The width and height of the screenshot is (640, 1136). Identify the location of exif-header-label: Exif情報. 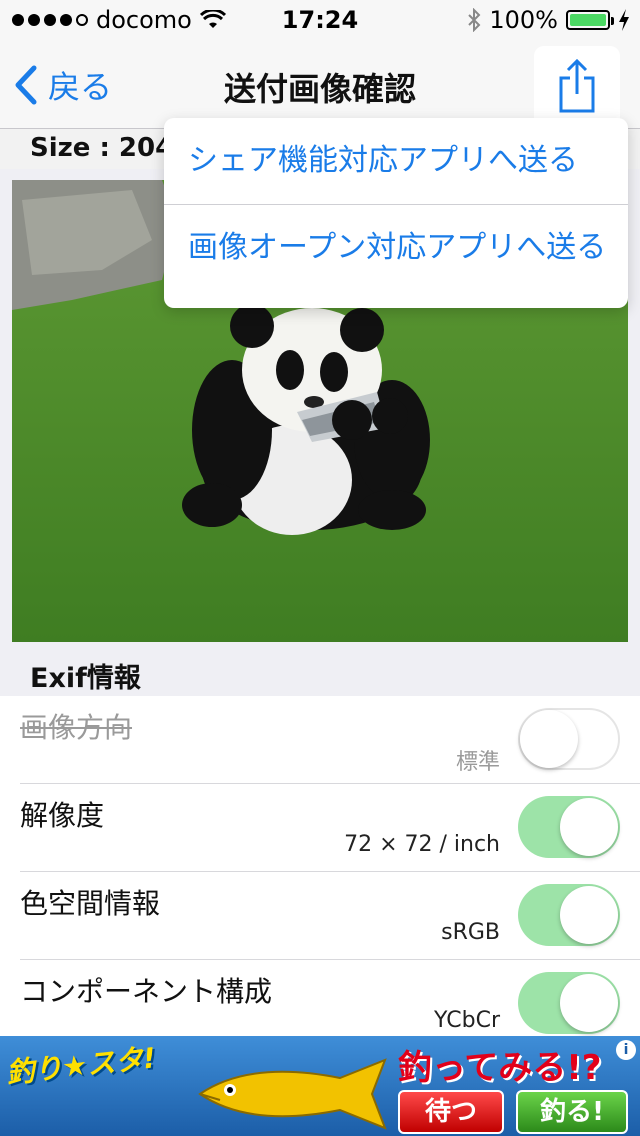
(85, 678).